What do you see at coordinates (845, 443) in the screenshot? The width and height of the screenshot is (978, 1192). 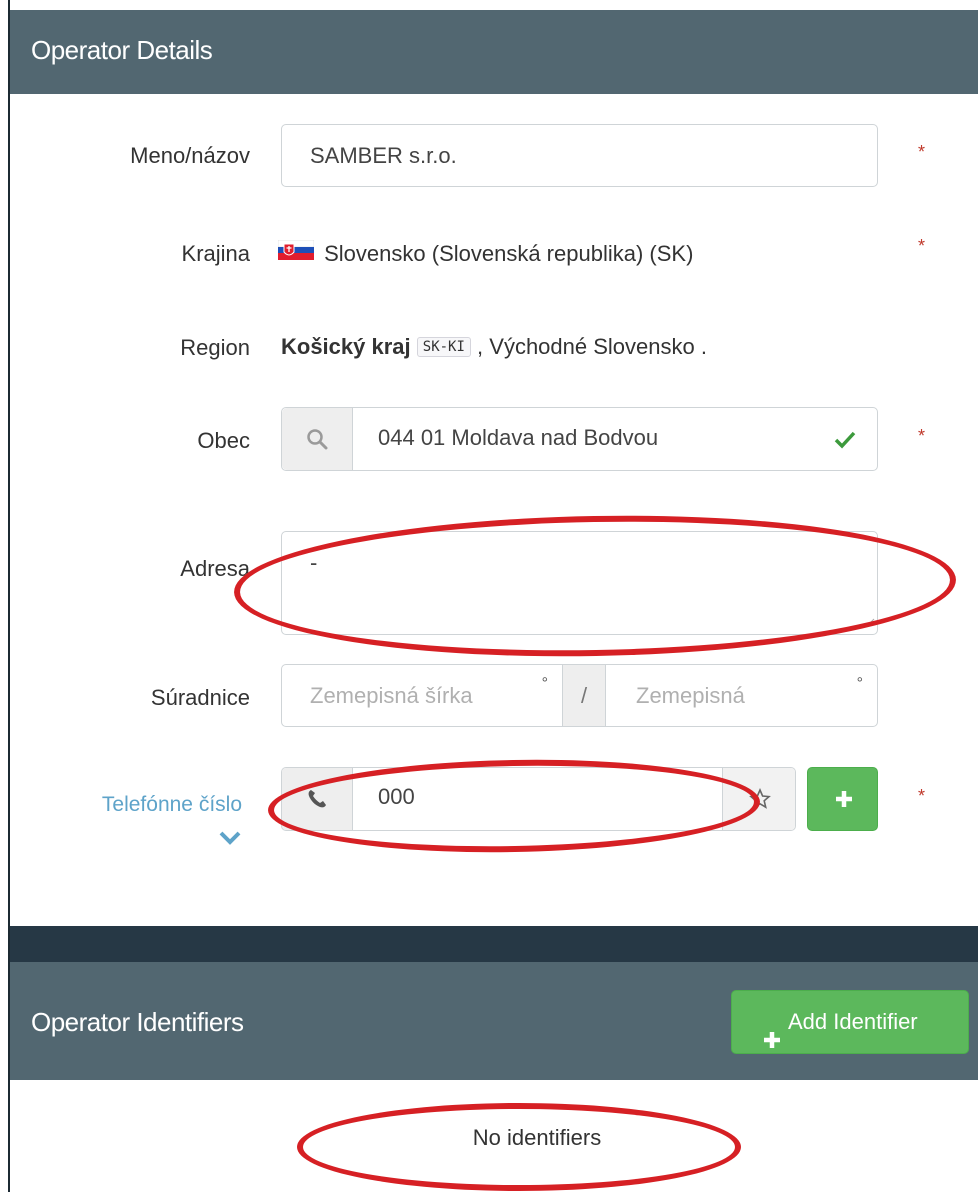 I see `check-icon` at bounding box center [845, 443].